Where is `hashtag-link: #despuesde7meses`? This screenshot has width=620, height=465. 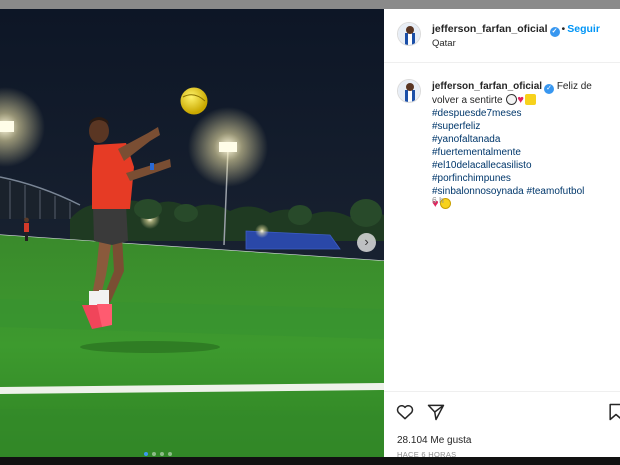 hashtag-link: #despuesde7meses is located at coordinates (526, 113).